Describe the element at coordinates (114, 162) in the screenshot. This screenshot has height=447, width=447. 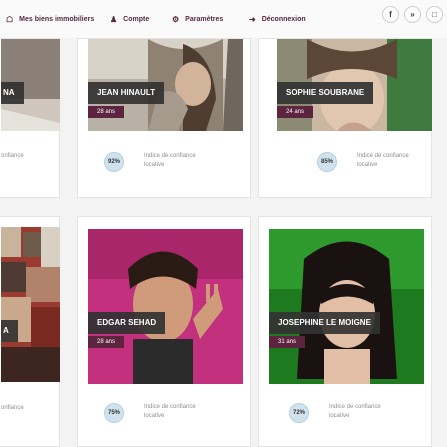
I see `confidence-badge: 92%` at that location.